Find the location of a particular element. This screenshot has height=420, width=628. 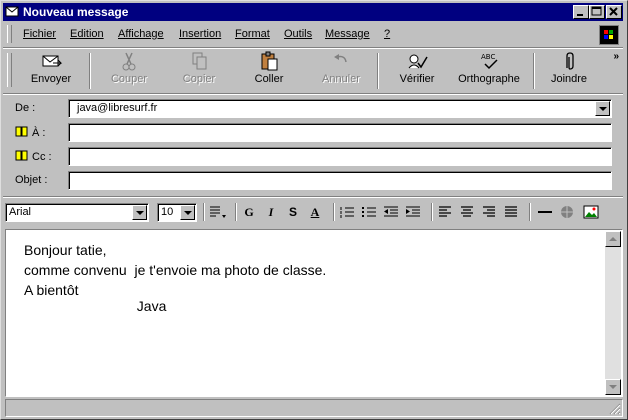

align-center-button is located at coordinates (467, 212).